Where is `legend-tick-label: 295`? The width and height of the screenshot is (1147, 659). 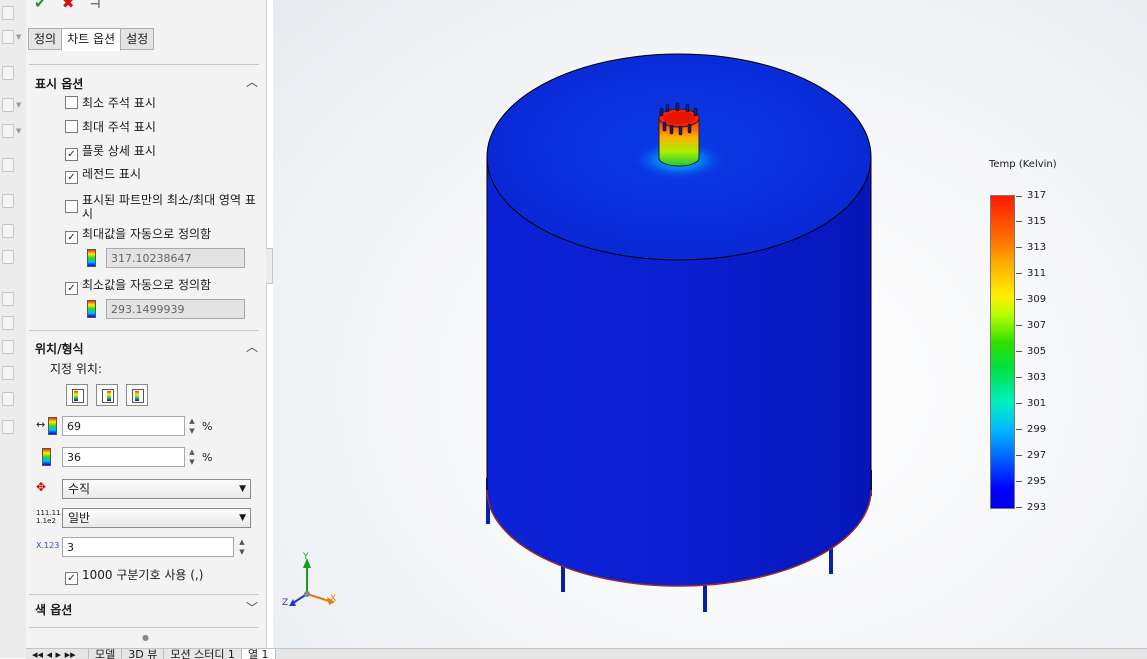
legend-tick-label: 295 is located at coordinates (1037, 481).